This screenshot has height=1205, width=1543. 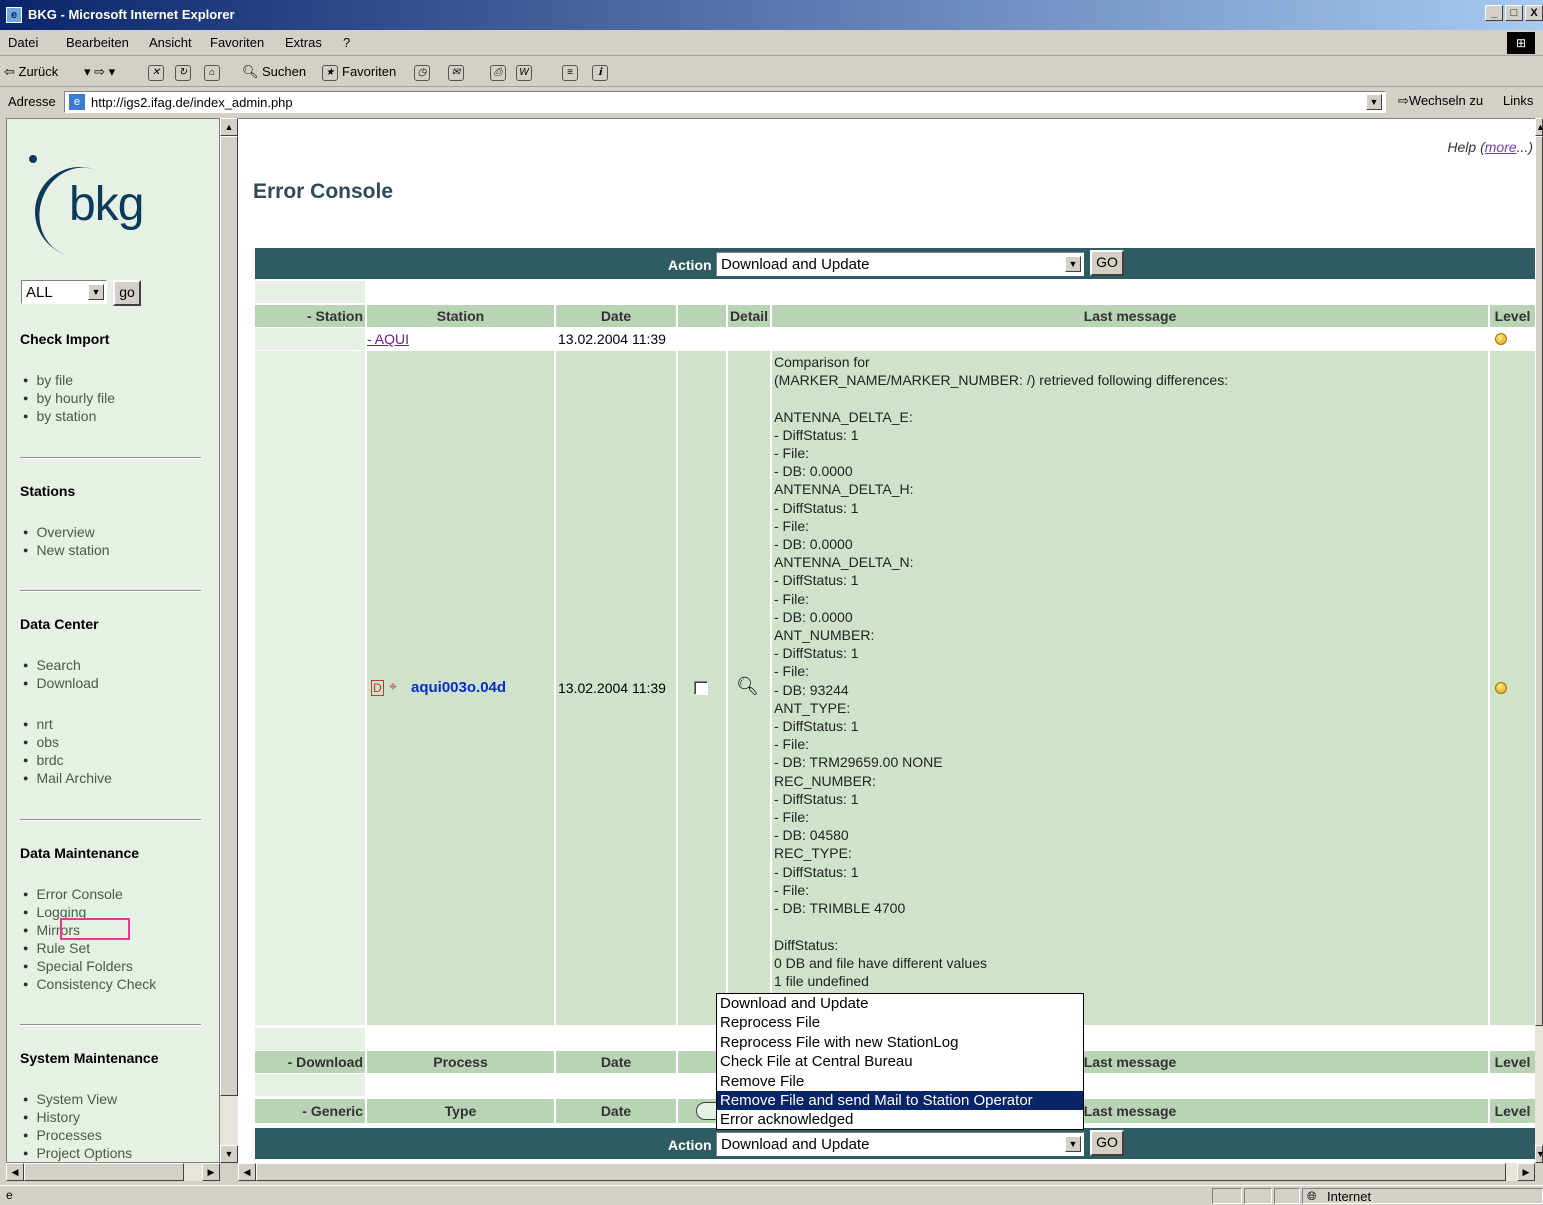 I want to click on address-dropdown-icon: ▼, so click(x=1374, y=102).